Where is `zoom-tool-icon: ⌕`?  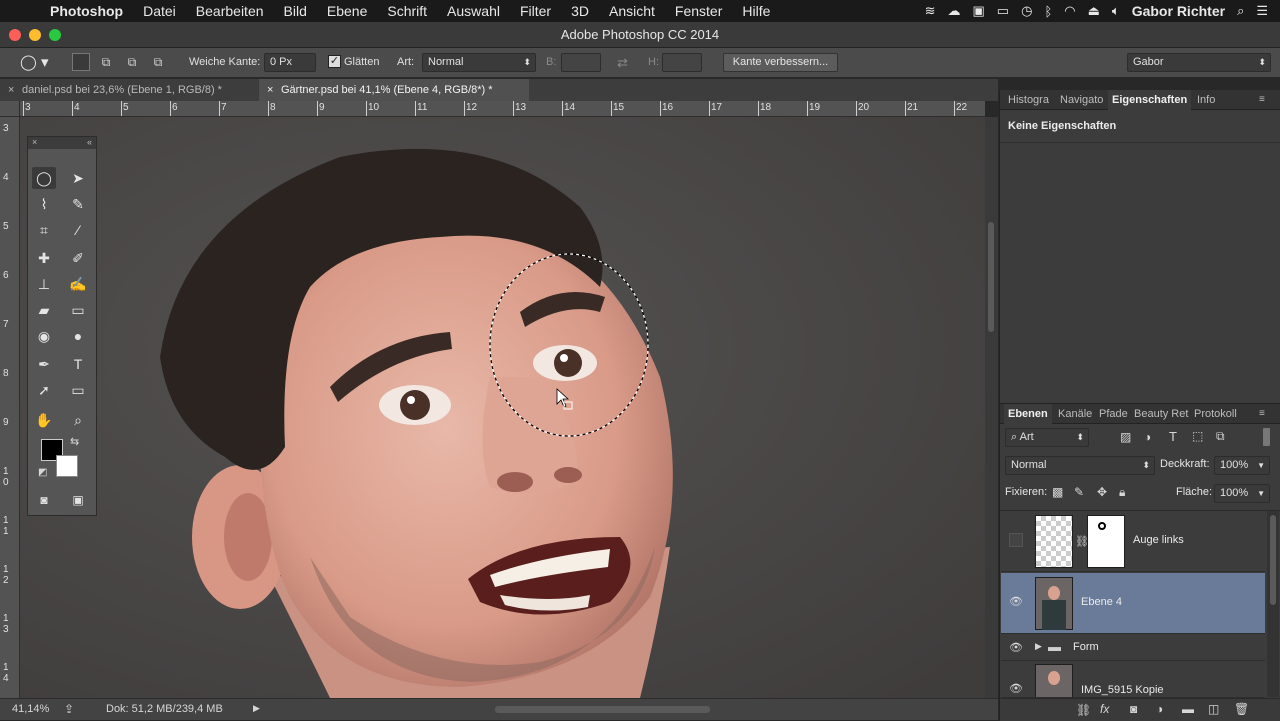
zoom-tool-icon: ⌕ is located at coordinates (78, 420).